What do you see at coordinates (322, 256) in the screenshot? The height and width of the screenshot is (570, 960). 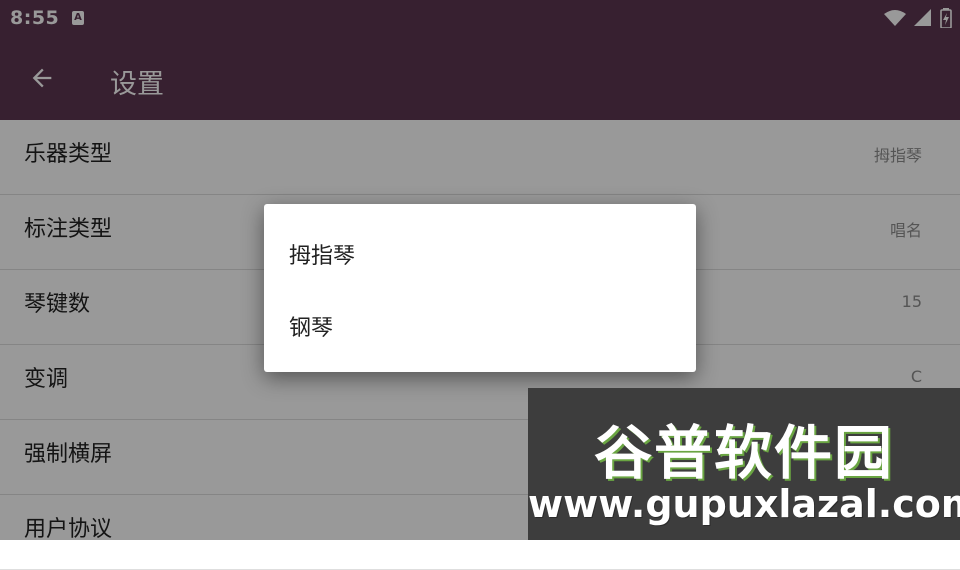 I see `option-label: 拇指琴` at bounding box center [322, 256].